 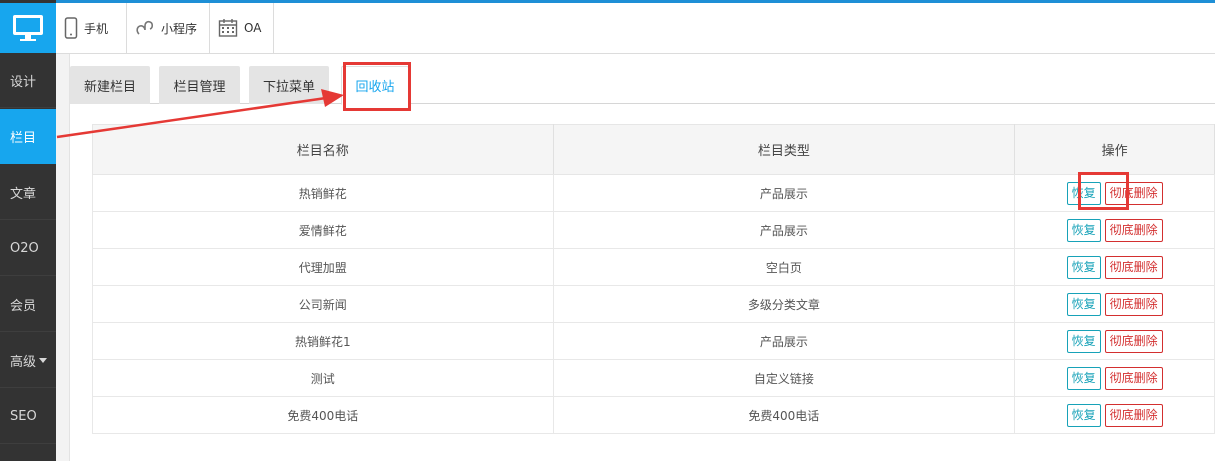 I want to click on sidebar-item-columns: 栏目, so click(x=28, y=136).